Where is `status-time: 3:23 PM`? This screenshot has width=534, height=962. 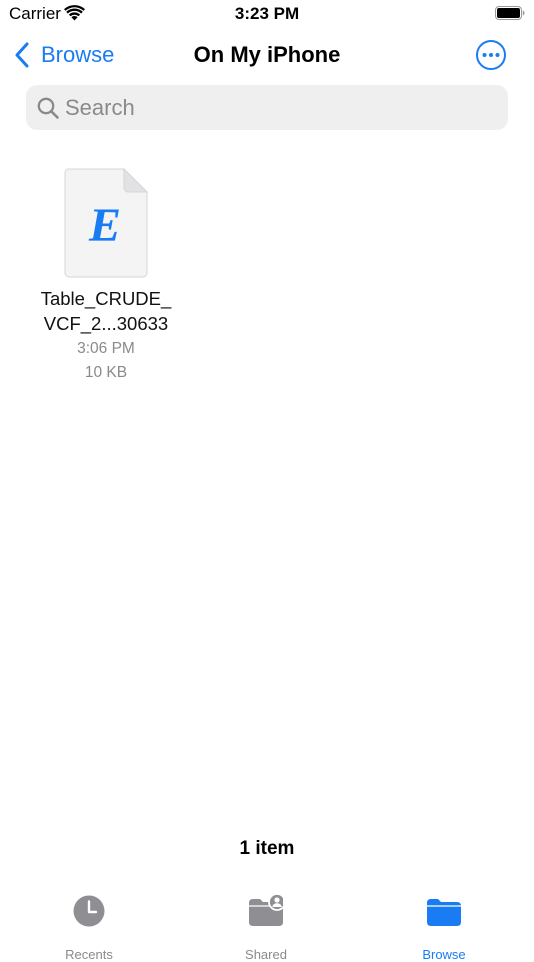 status-time: 3:23 PM is located at coordinates (267, 13).